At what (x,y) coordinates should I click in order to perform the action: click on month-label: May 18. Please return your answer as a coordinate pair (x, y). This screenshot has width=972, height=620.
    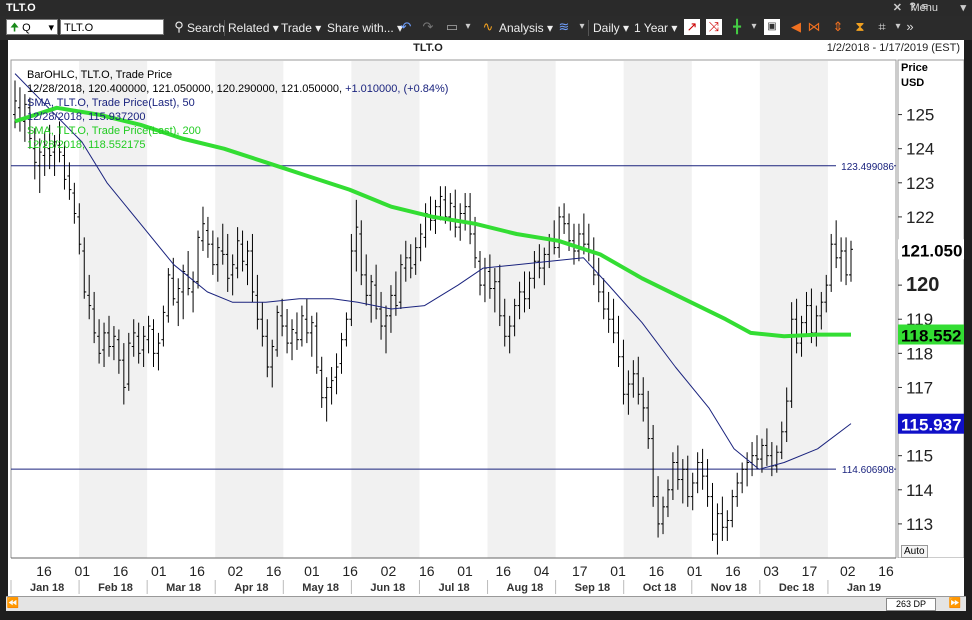
    Looking at the image, I should click on (320, 588).